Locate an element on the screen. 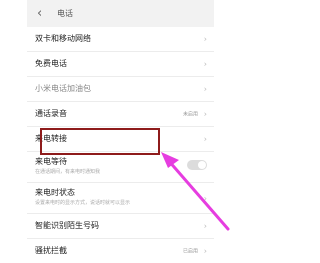  row-dual-sim: 双卡和移动网络 › is located at coordinates (120, 39).